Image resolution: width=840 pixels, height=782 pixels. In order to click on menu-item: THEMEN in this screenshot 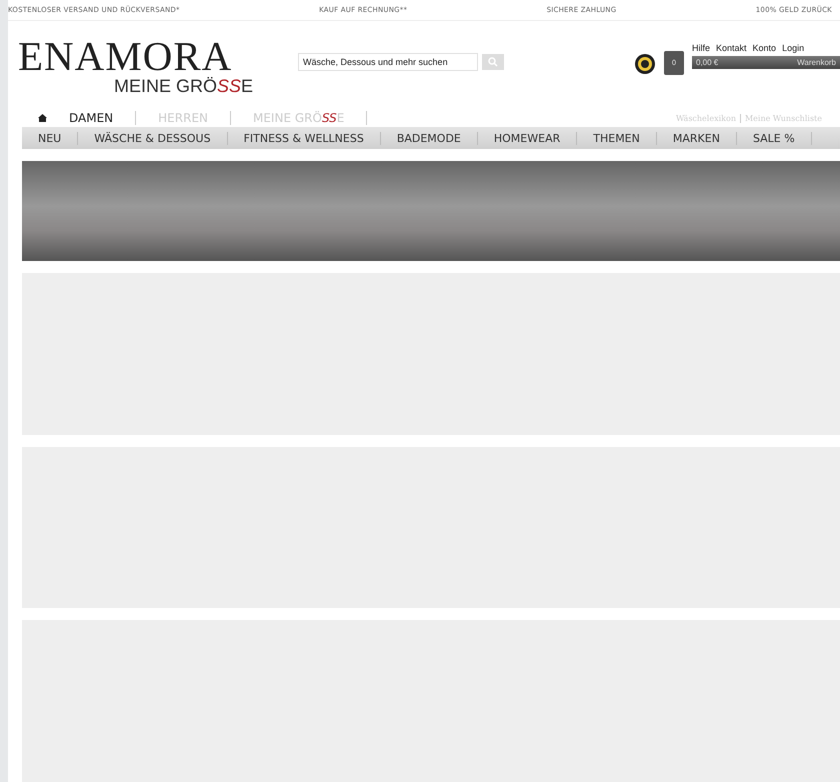, I will do `click(617, 138)`.